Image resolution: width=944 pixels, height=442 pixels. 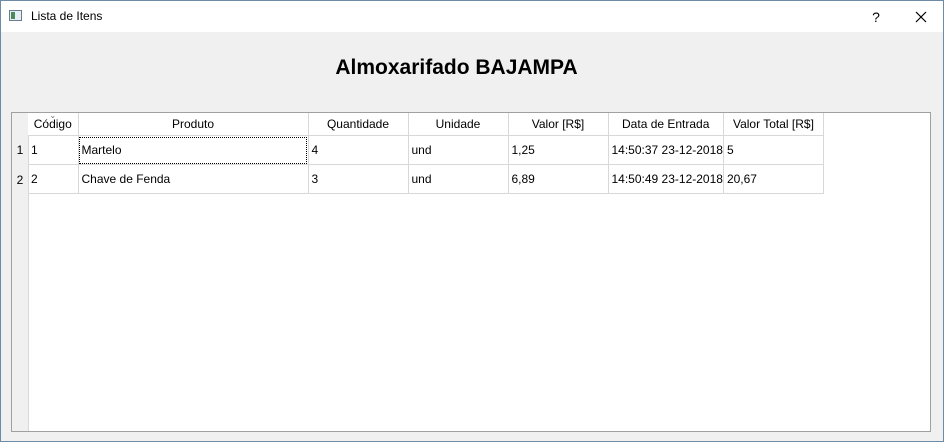 What do you see at coordinates (53, 115) in the screenshot?
I see `sort-indicator-icon: ⌄` at bounding box center [53, 115].